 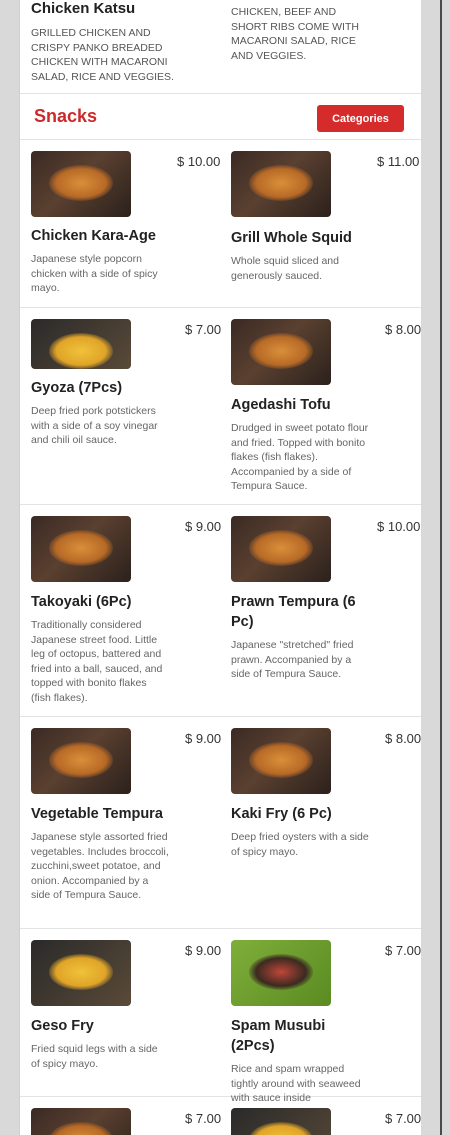 I want to click on categories-button: Categories, so click(x=360, y=118).